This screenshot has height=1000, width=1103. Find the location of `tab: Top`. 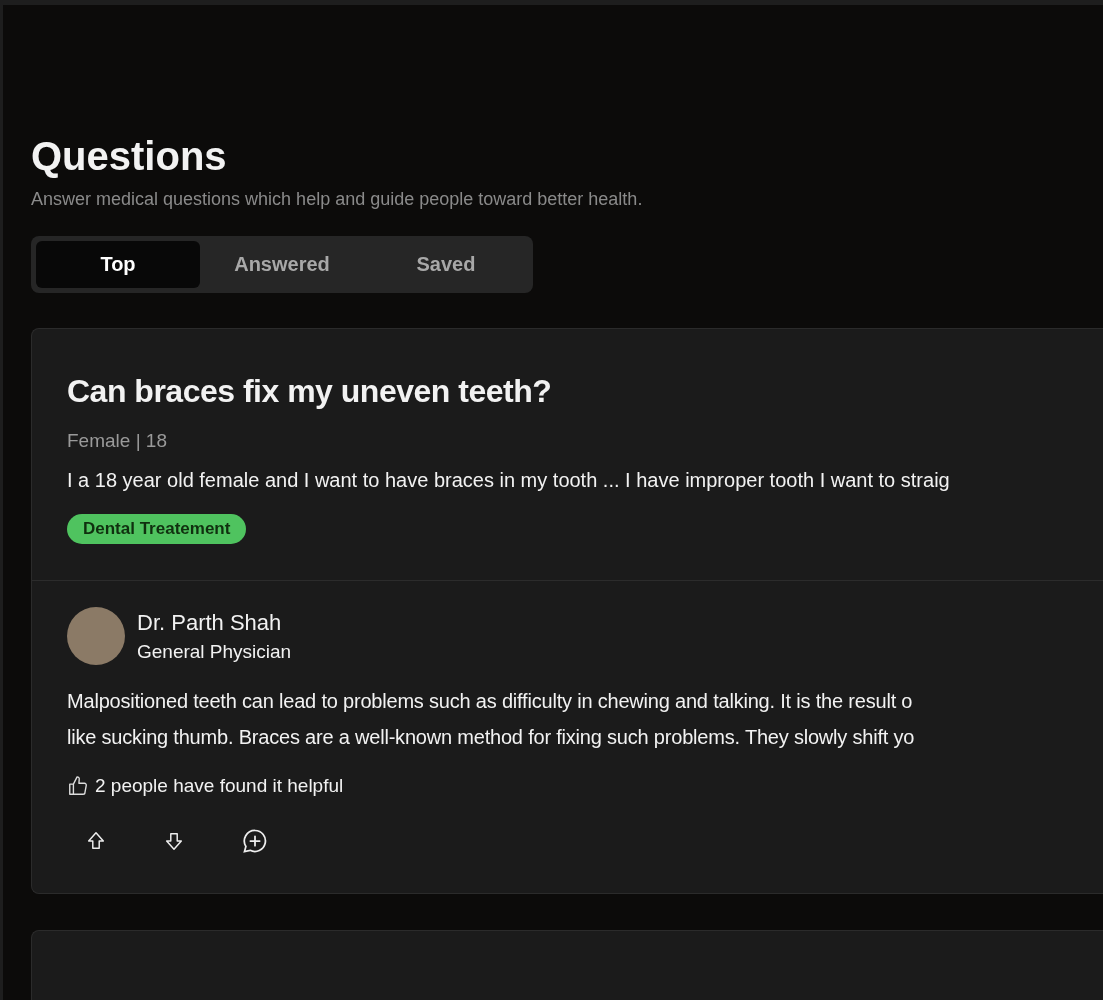

tab: Top is located at coordinates (118, 264).